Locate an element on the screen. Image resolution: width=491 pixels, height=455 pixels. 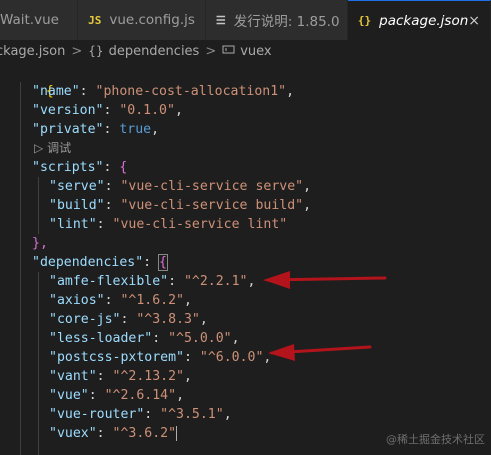
field-icon is located at coordinates (228, 51).